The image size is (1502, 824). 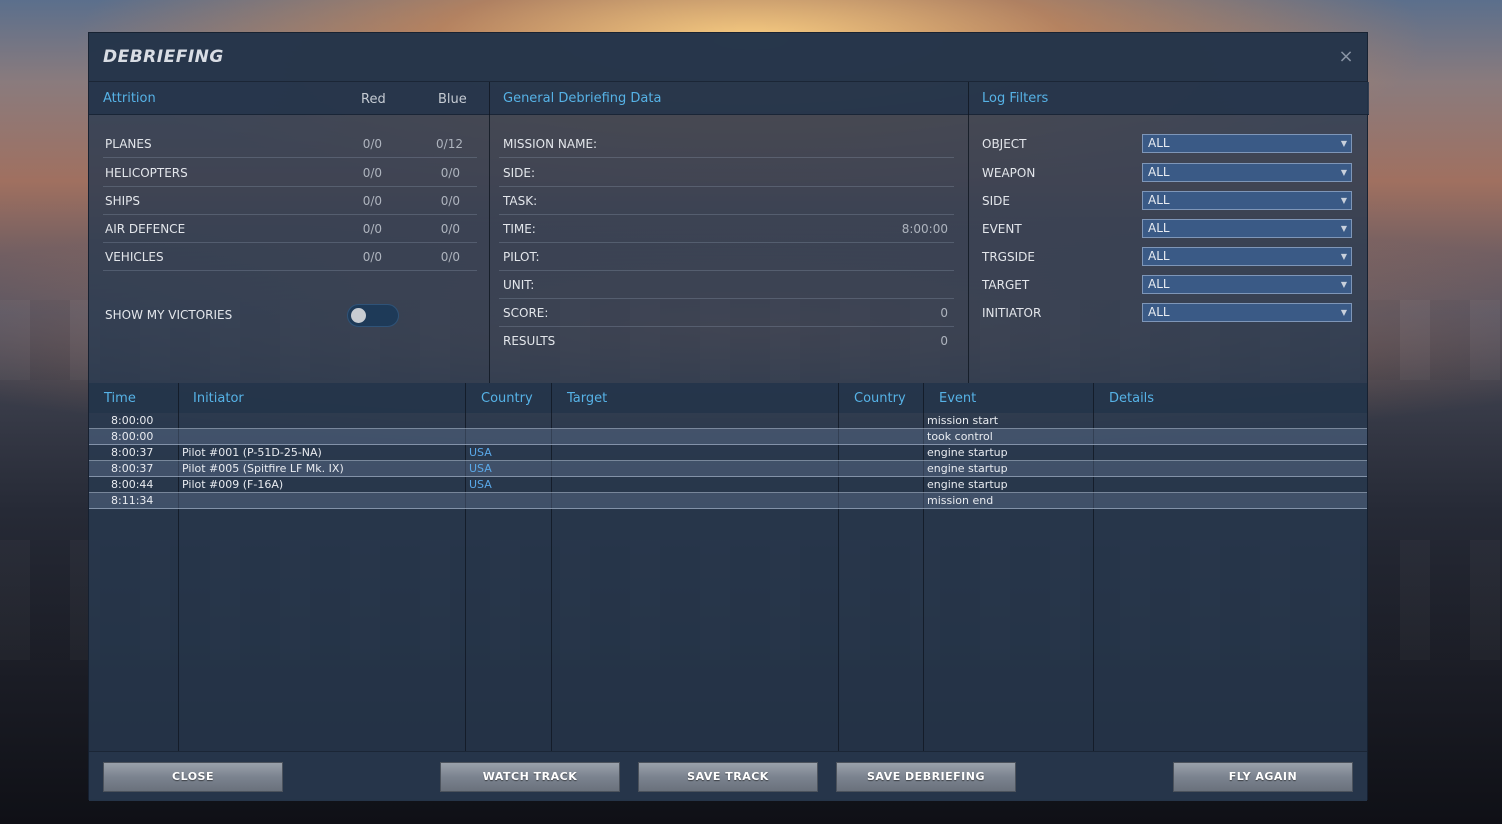 I want to click on filter-event-select: ALL ▼, so click(x=1247, y=228).